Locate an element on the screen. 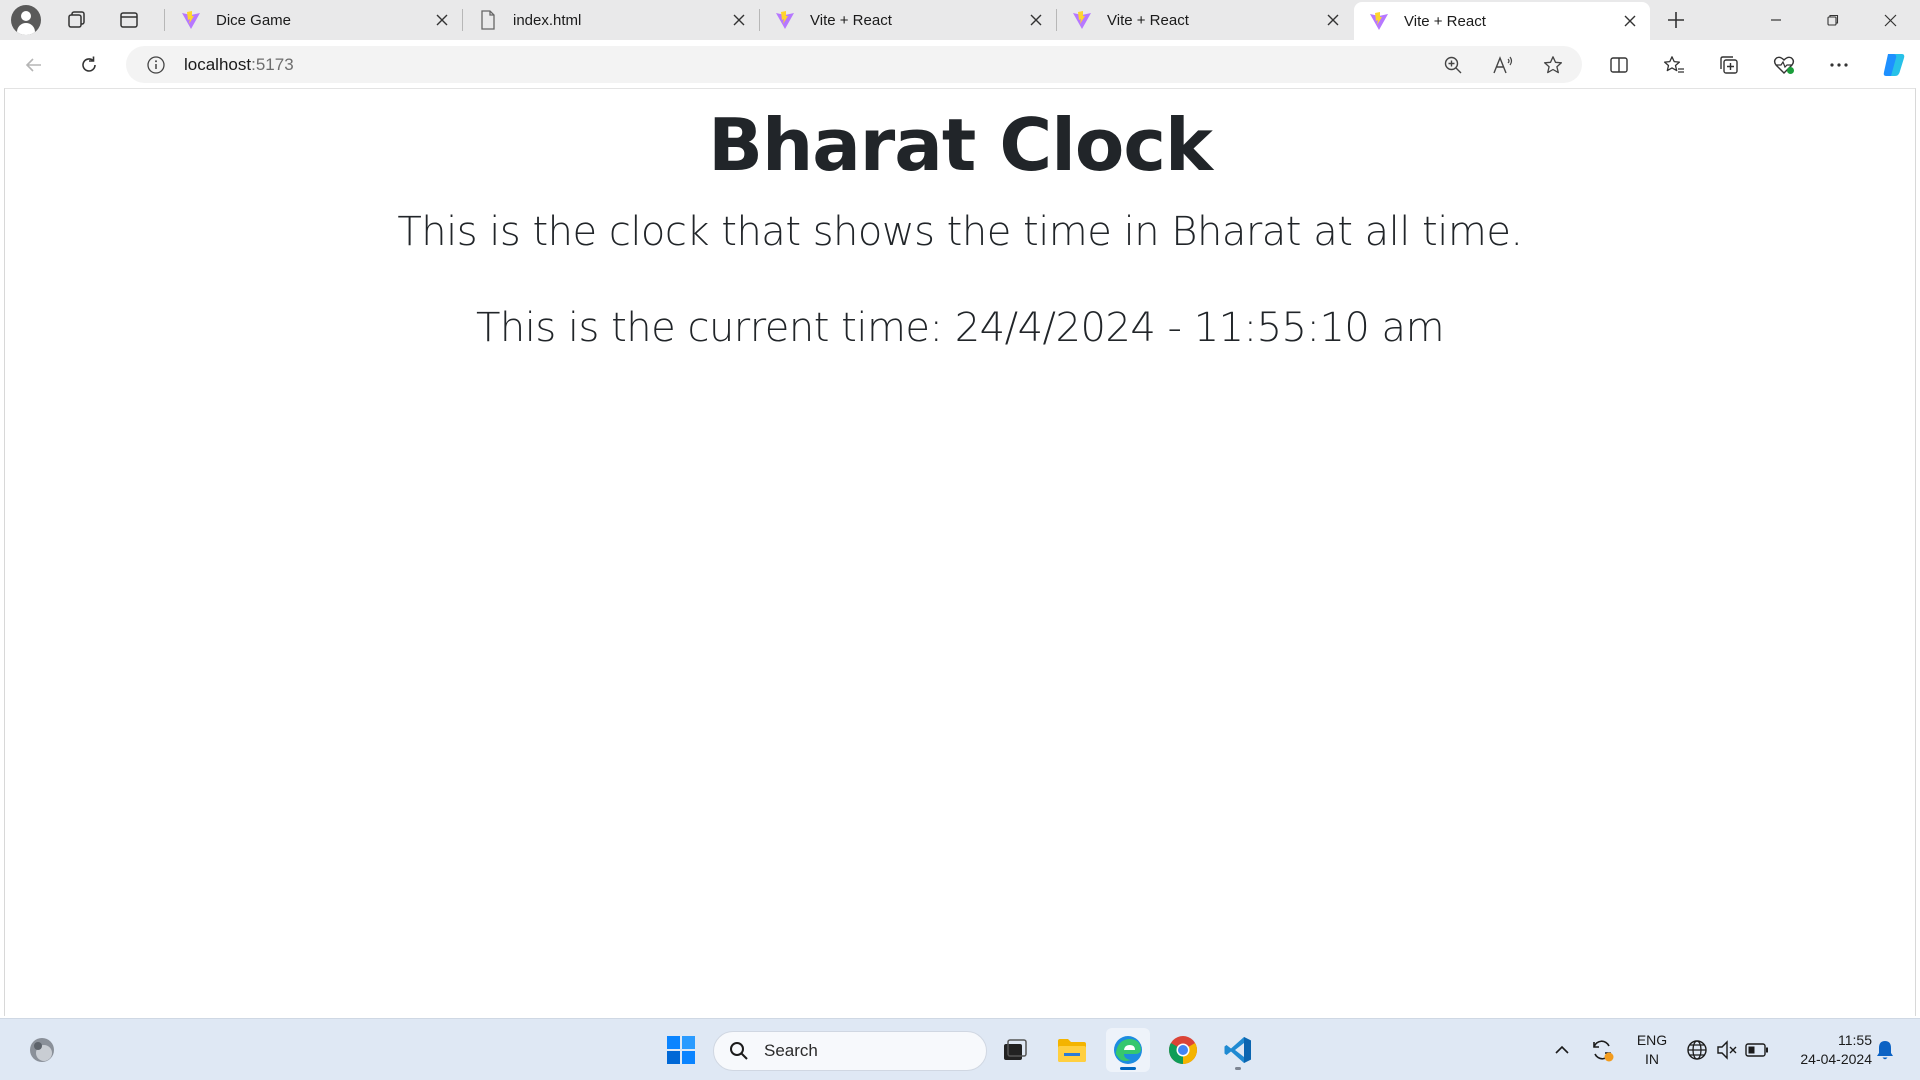  profile-avatar-icon is located at coordinates (26, 20).